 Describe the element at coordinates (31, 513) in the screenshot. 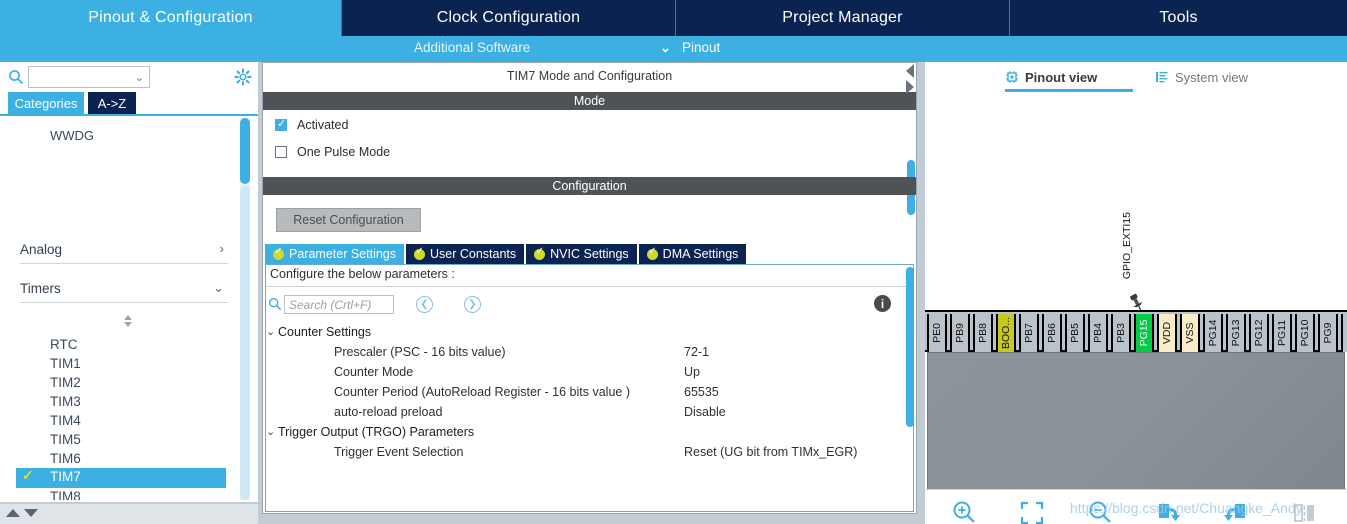

I see `scroll-down-arrow` at that location.